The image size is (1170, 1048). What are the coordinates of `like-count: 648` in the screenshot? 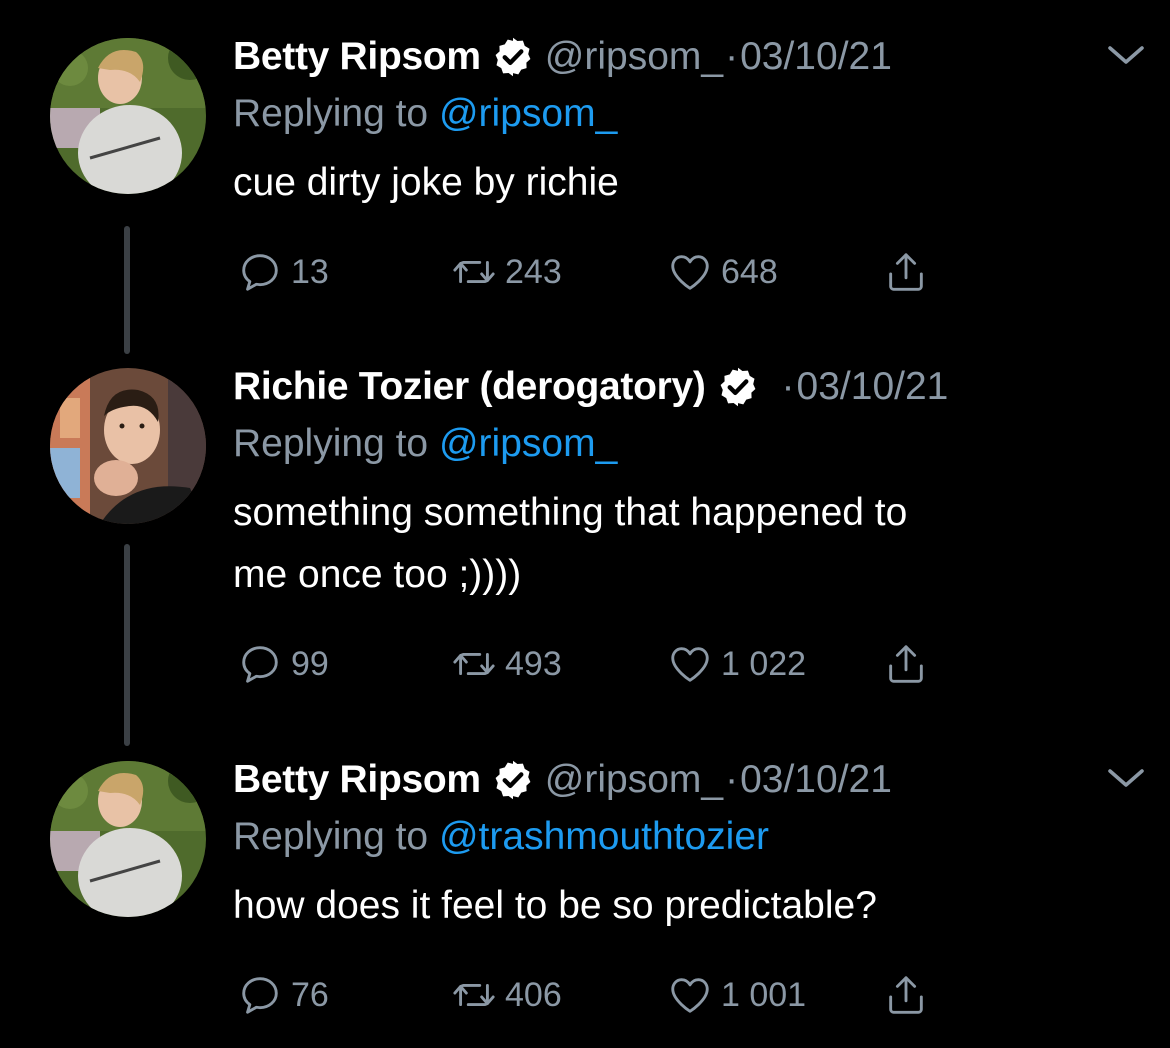 It's located at (749, 271).